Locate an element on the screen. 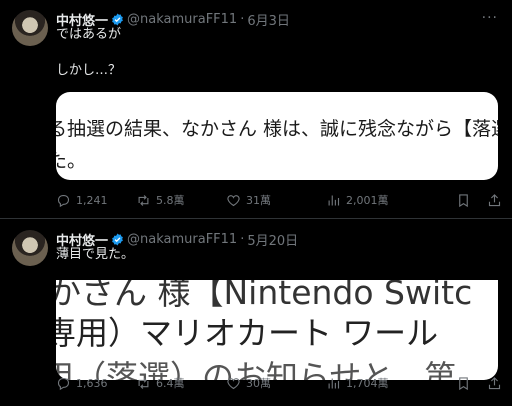 The height and width of the screenshot is (406, 512). tweet-date: 6月3日 is located at coordinates (268, 19).